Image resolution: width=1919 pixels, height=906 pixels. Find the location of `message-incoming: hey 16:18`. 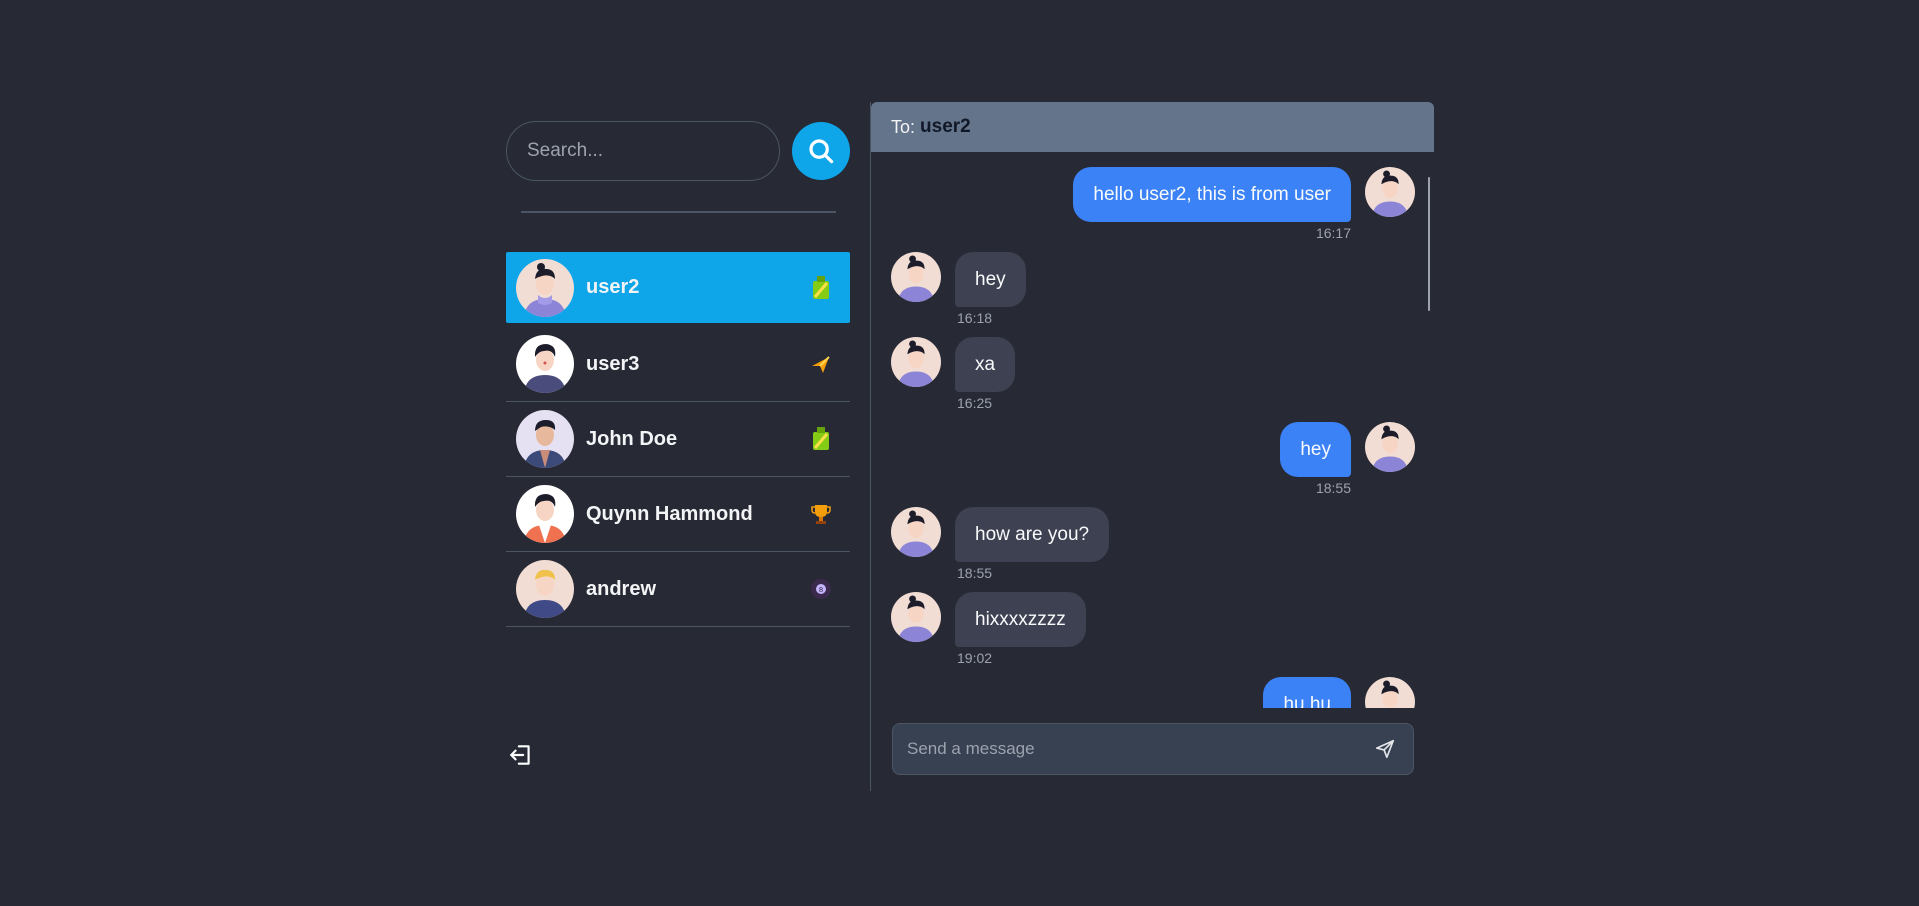

message-incoming: hey 16:18 is located at coordinates (958, 289).